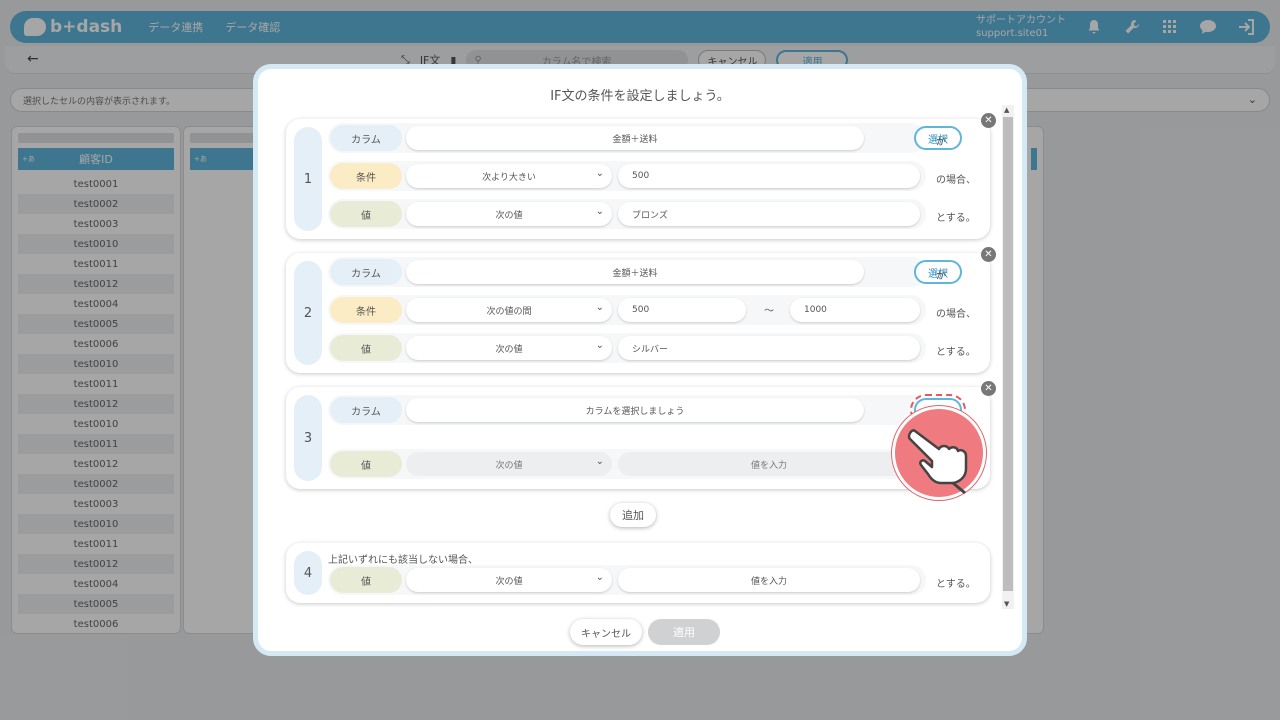 This screenshot has width=1280, height=720. What do you see at coordinates (769, 348) in the screenshot?
I see `value-input: シルバー` at bounding box center [769, 348].